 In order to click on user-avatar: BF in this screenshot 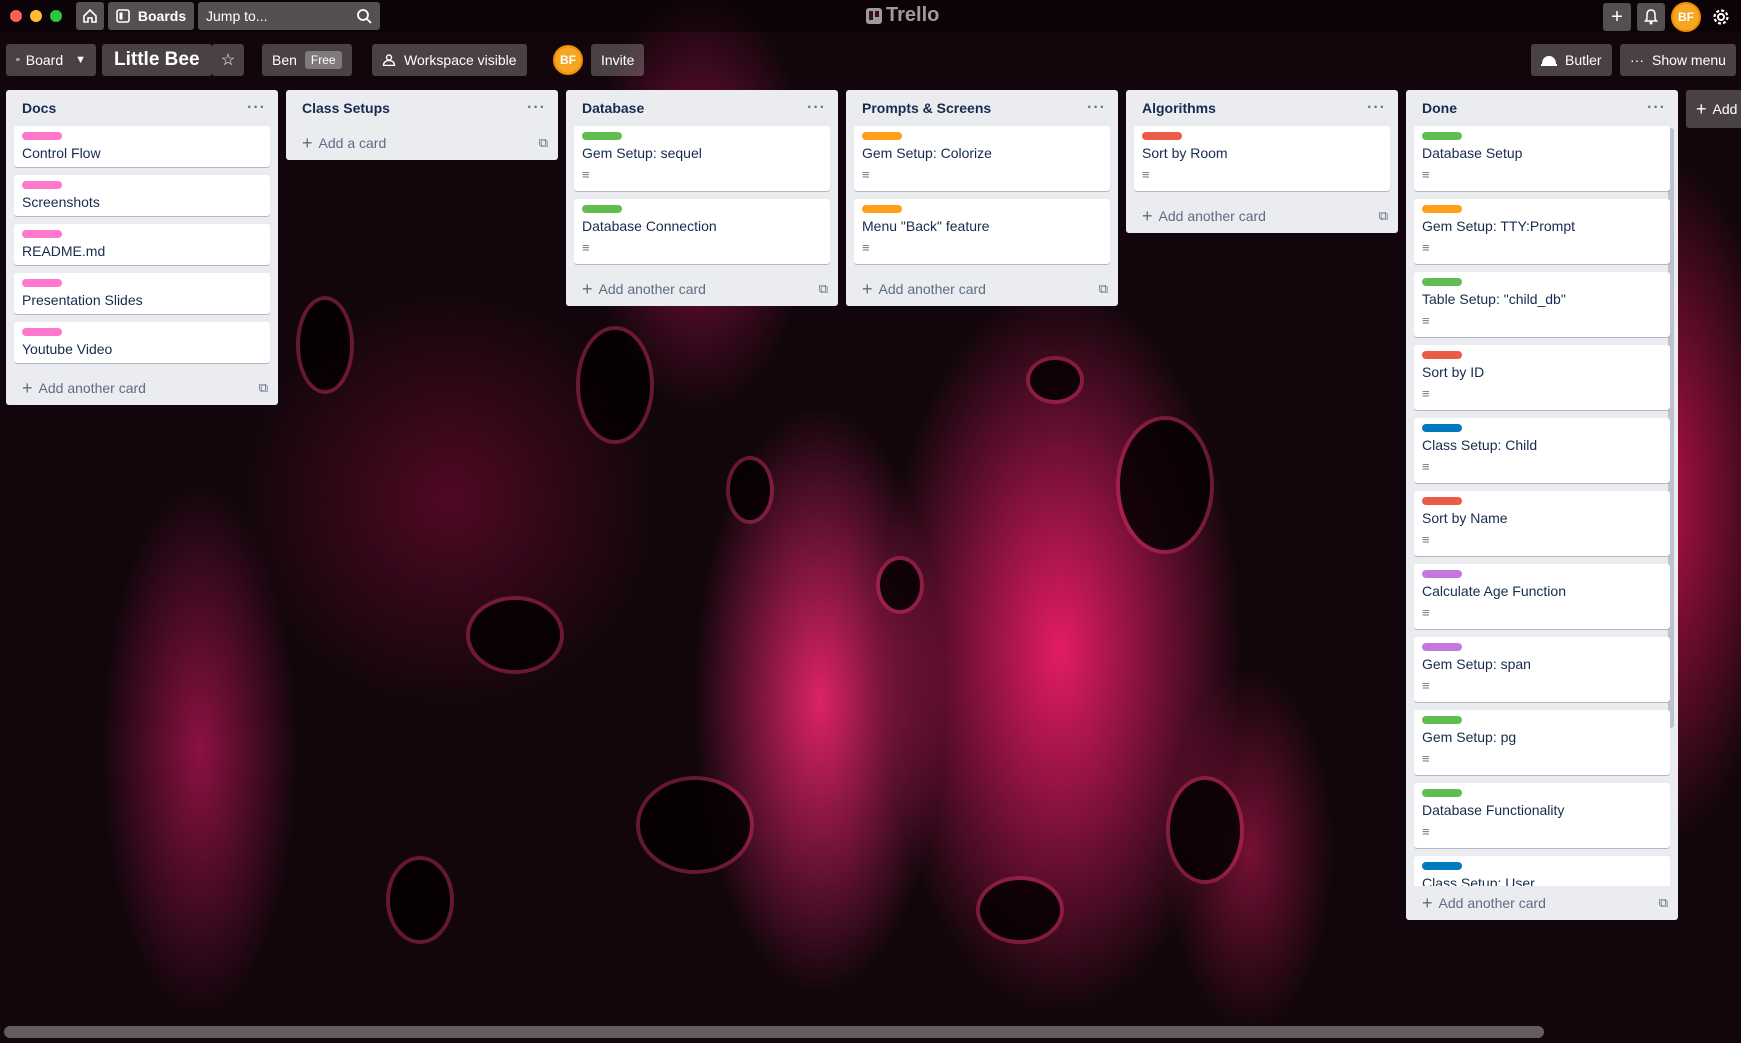, I will do `click(1686, 17)`.